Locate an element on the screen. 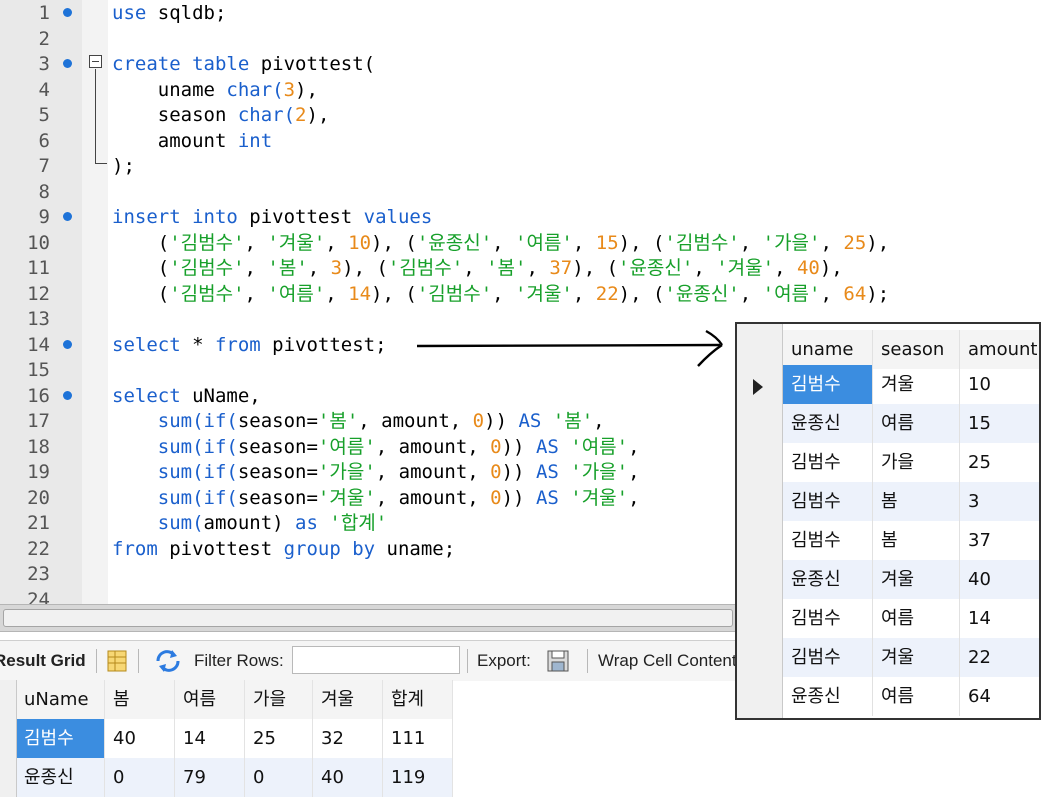  table-cell: 3 is located at coordinates (999, 501).